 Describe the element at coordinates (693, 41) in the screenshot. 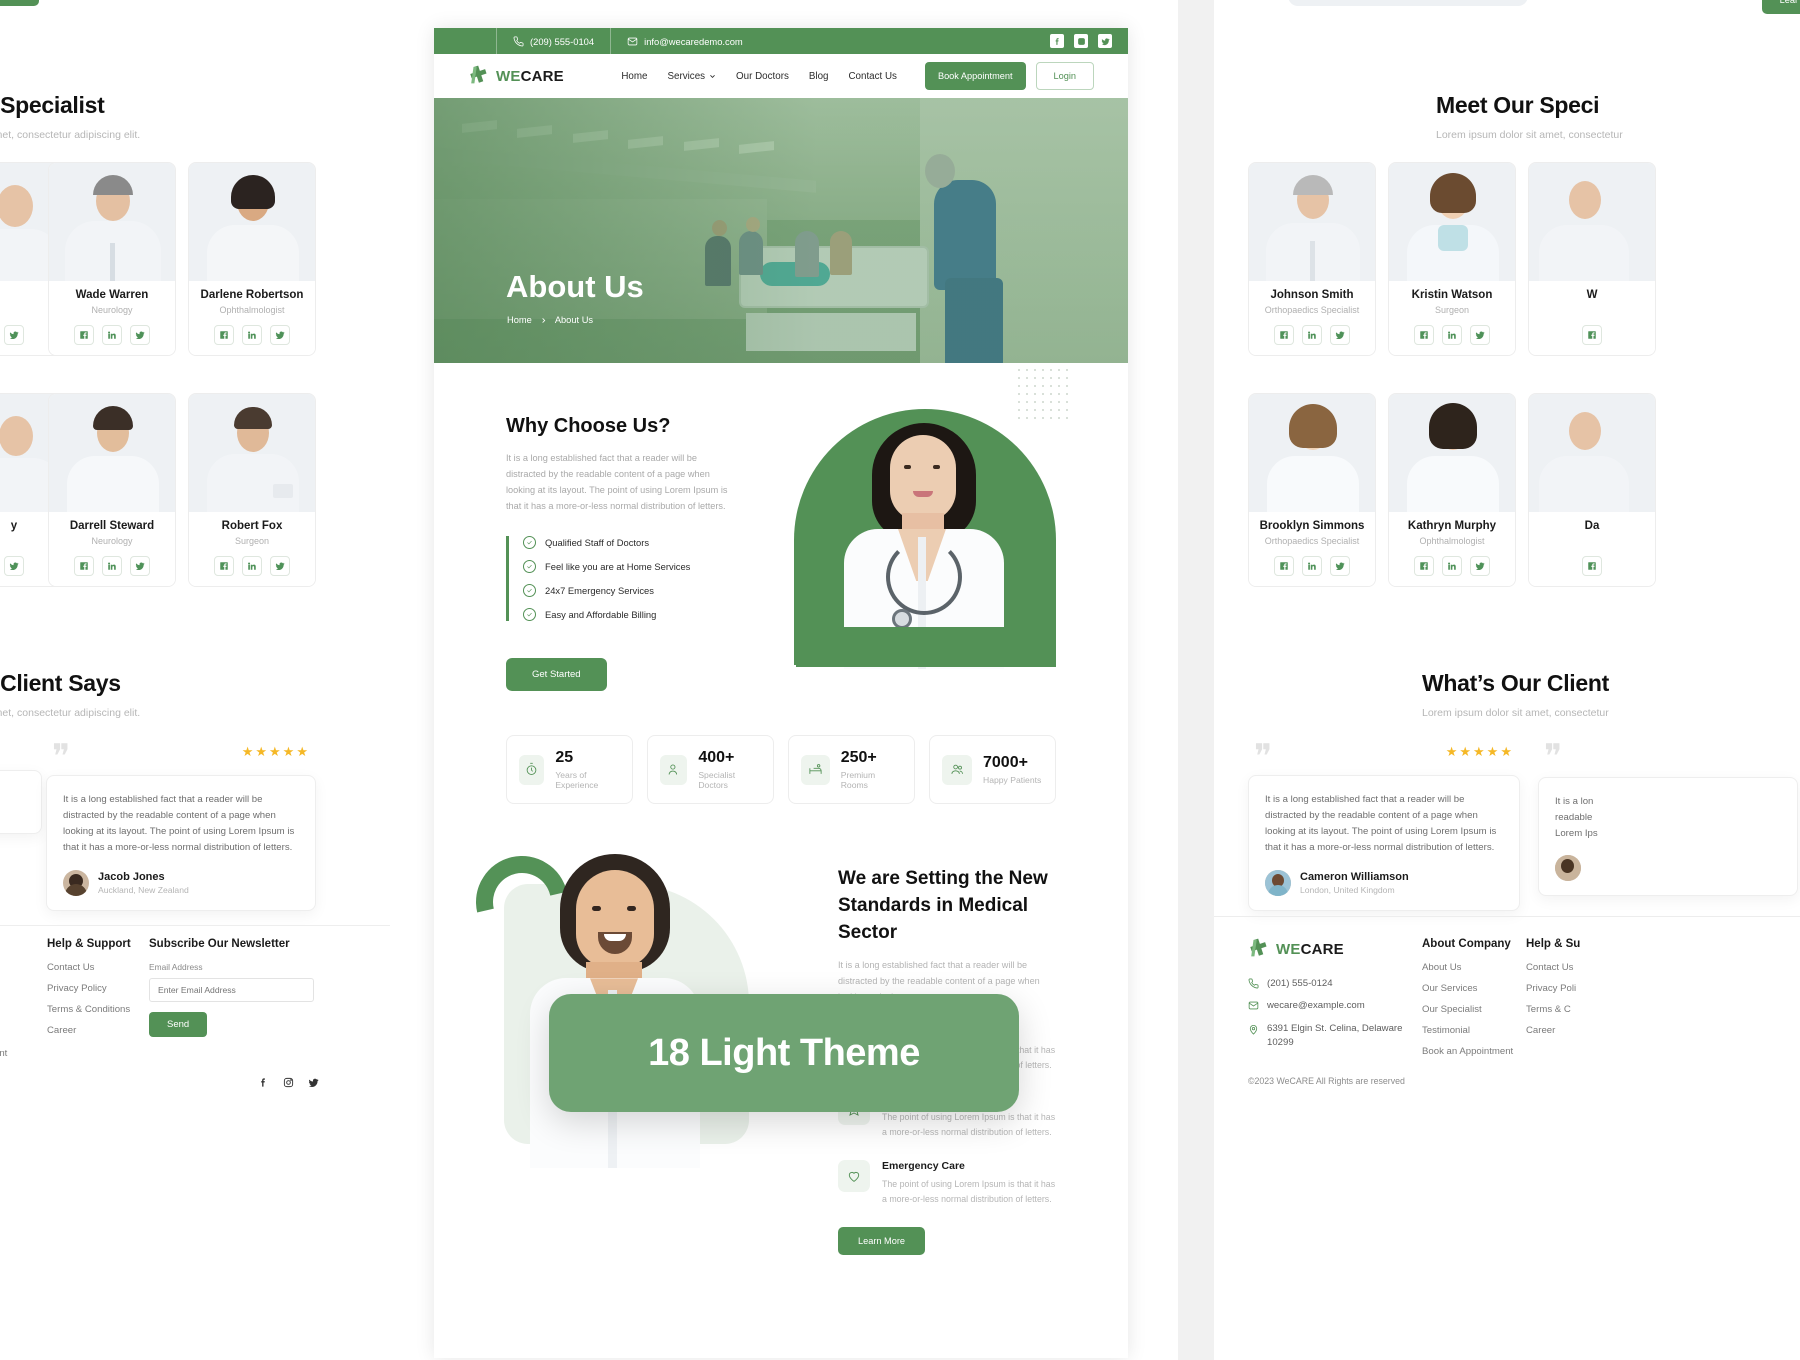

I see `email-address: info@wecaredemo.com` at that location.